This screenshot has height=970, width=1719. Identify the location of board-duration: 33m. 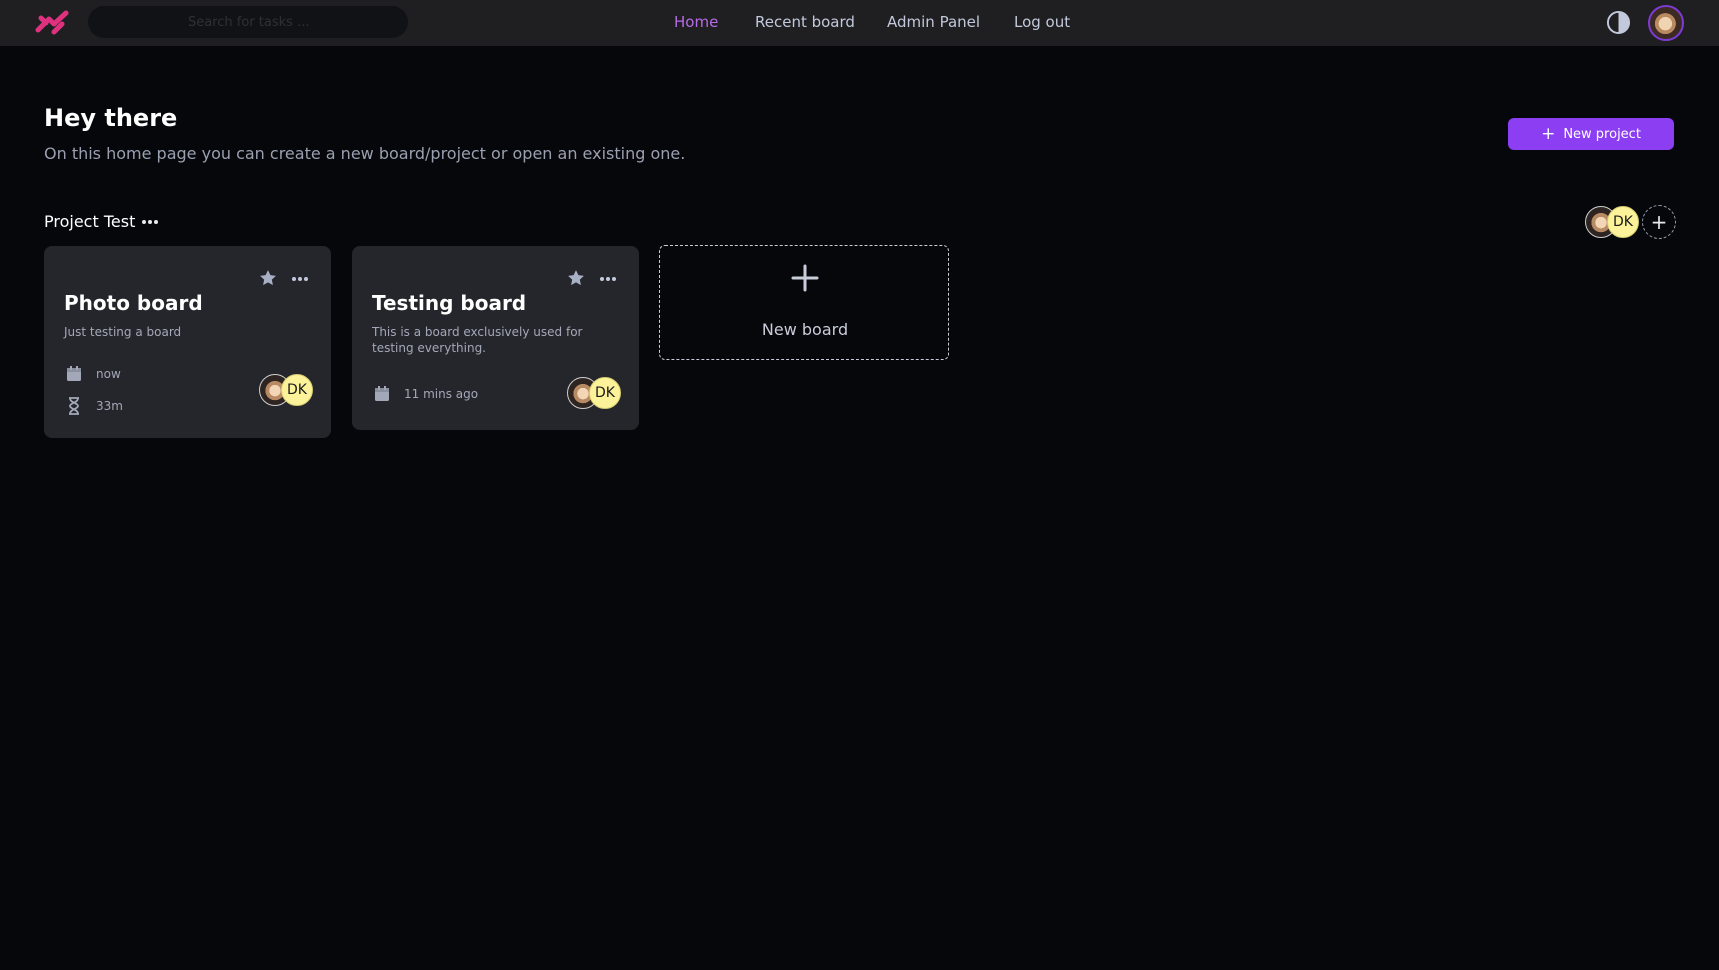
(93, 406).